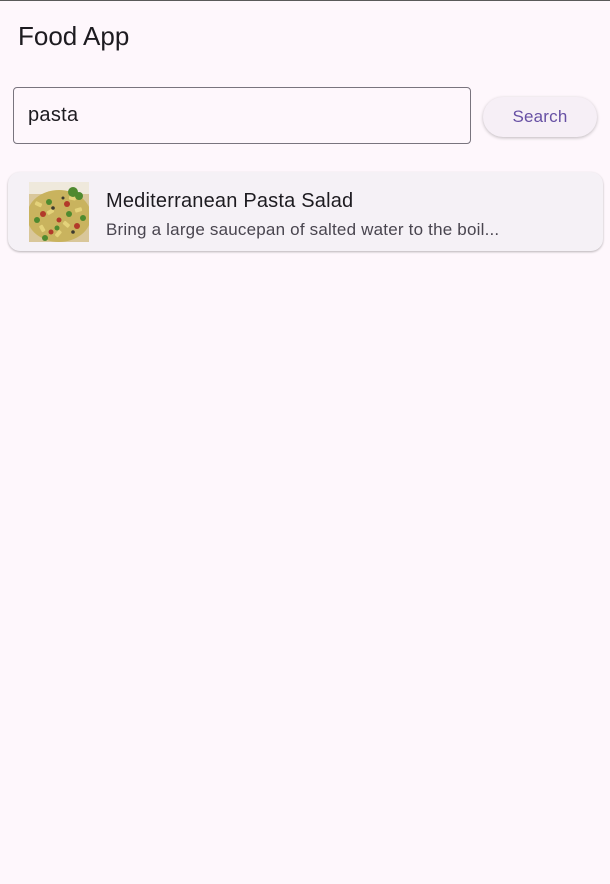 Image resolution: width=610 pixels, height=884 pixels. Describe the element at coordinates (540, 117) in the screenshot. I see `search-button: Search` at that location.